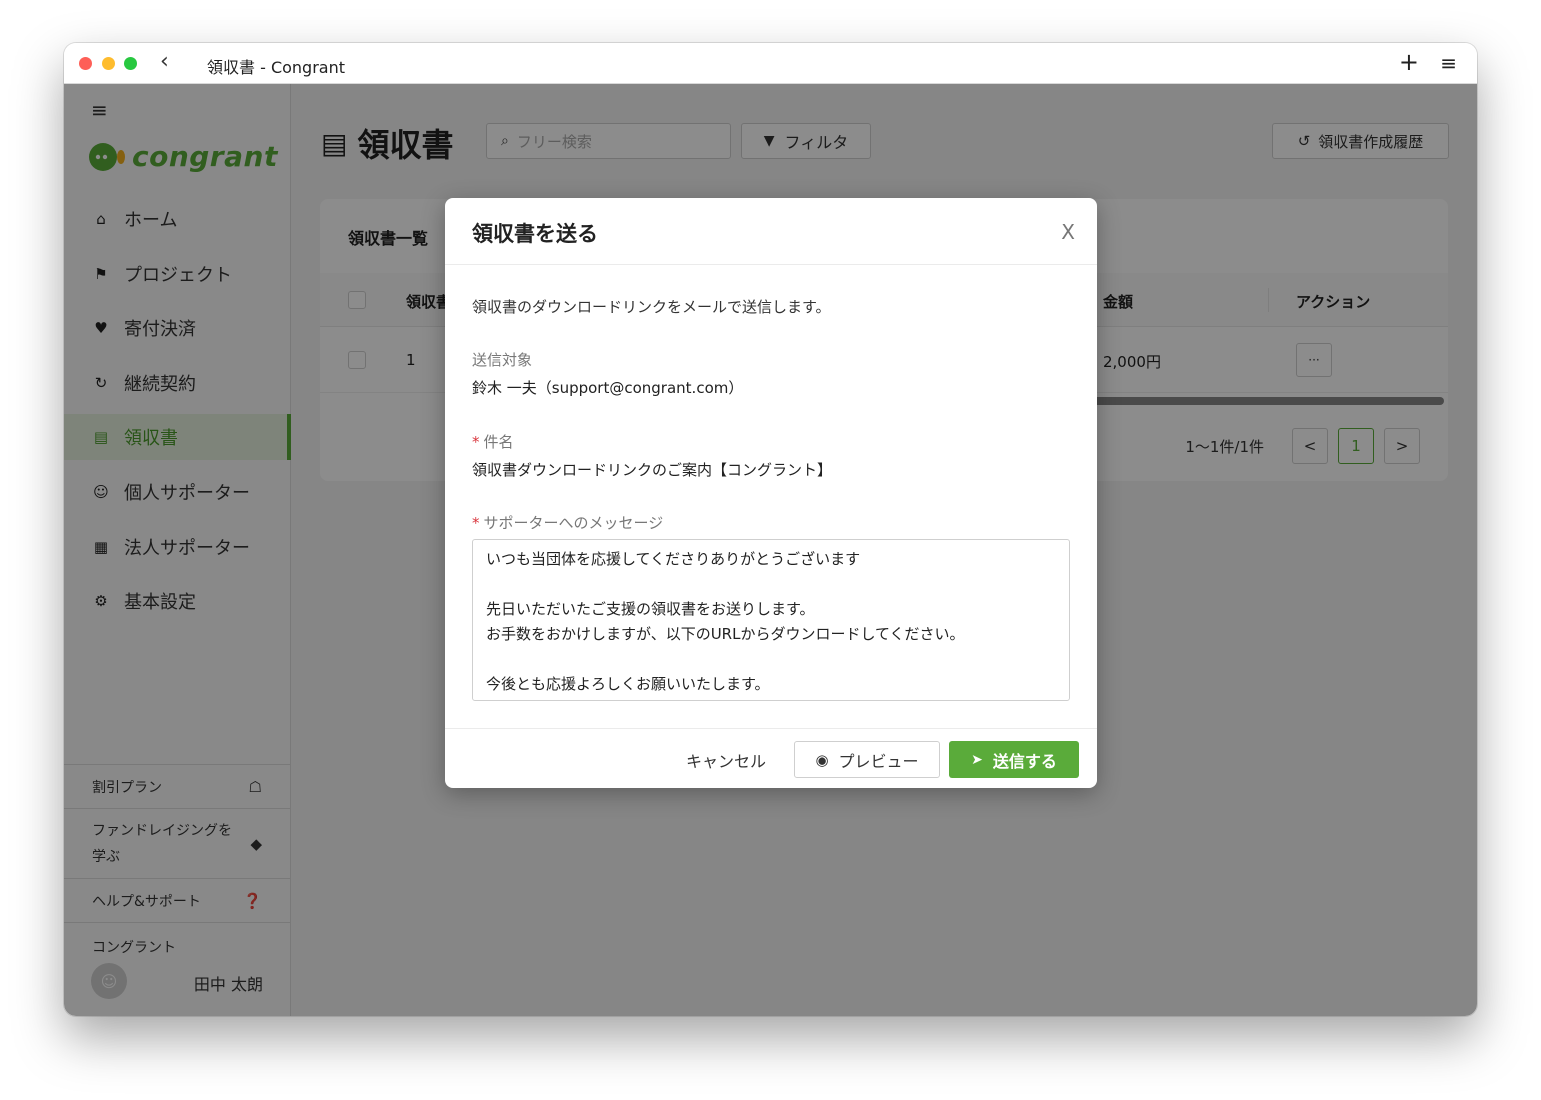 The height and width of the screenshot is (1100, 1541). I want to click on close-icon: X, so click(1068, 232).